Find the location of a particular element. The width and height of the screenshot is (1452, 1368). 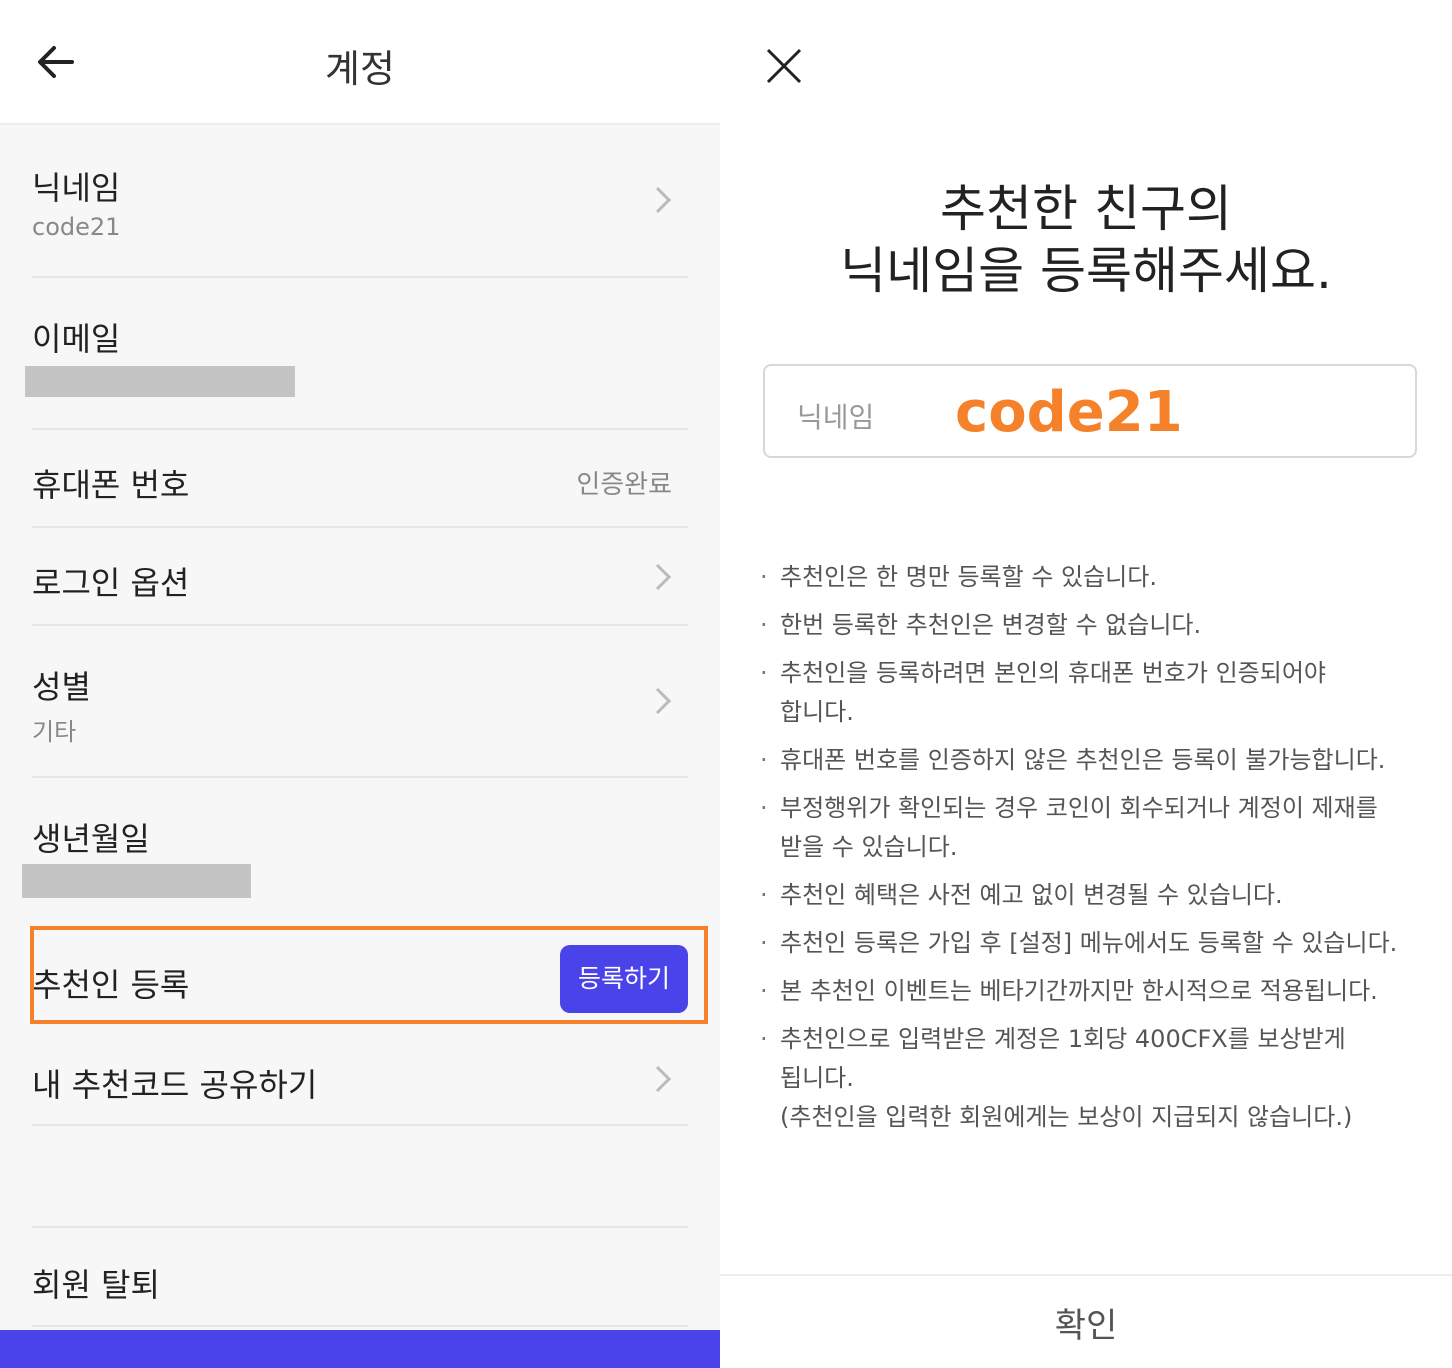

confirm-button: 확인 is located at coordinates (1086, 1322).